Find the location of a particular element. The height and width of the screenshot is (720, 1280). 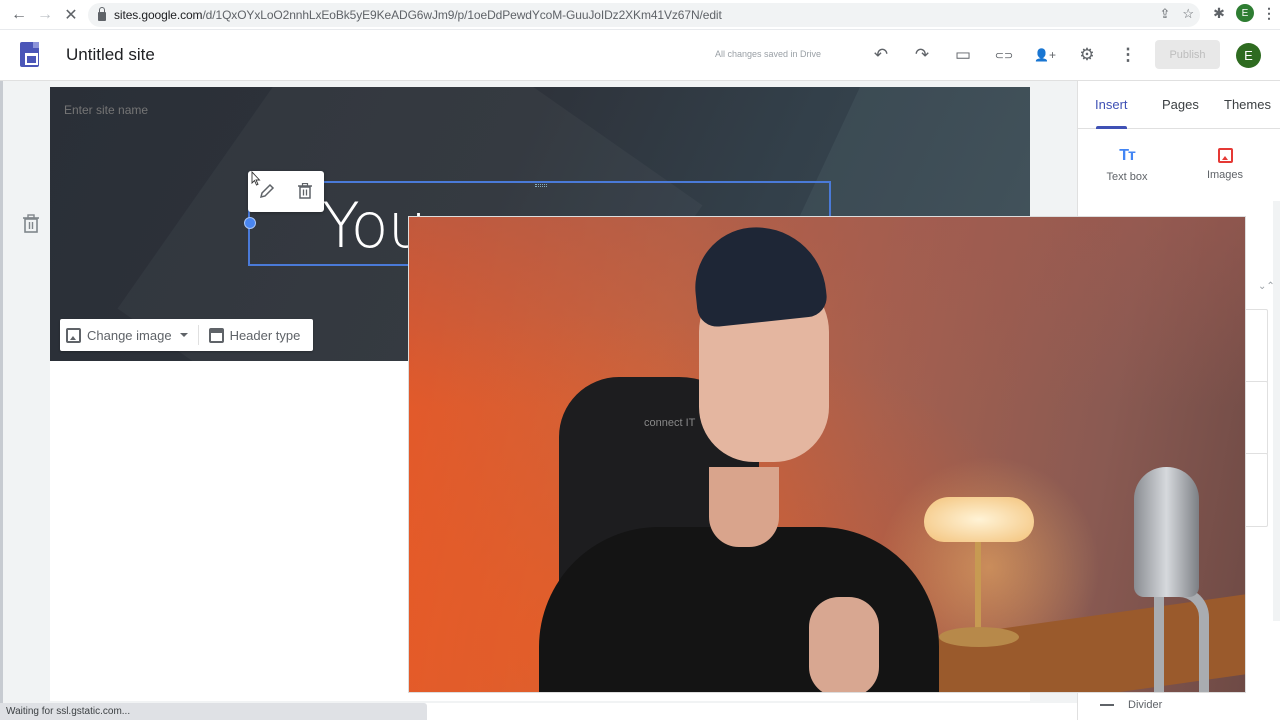

settings-button: ⚙ is located at coordinates (1087, 55).